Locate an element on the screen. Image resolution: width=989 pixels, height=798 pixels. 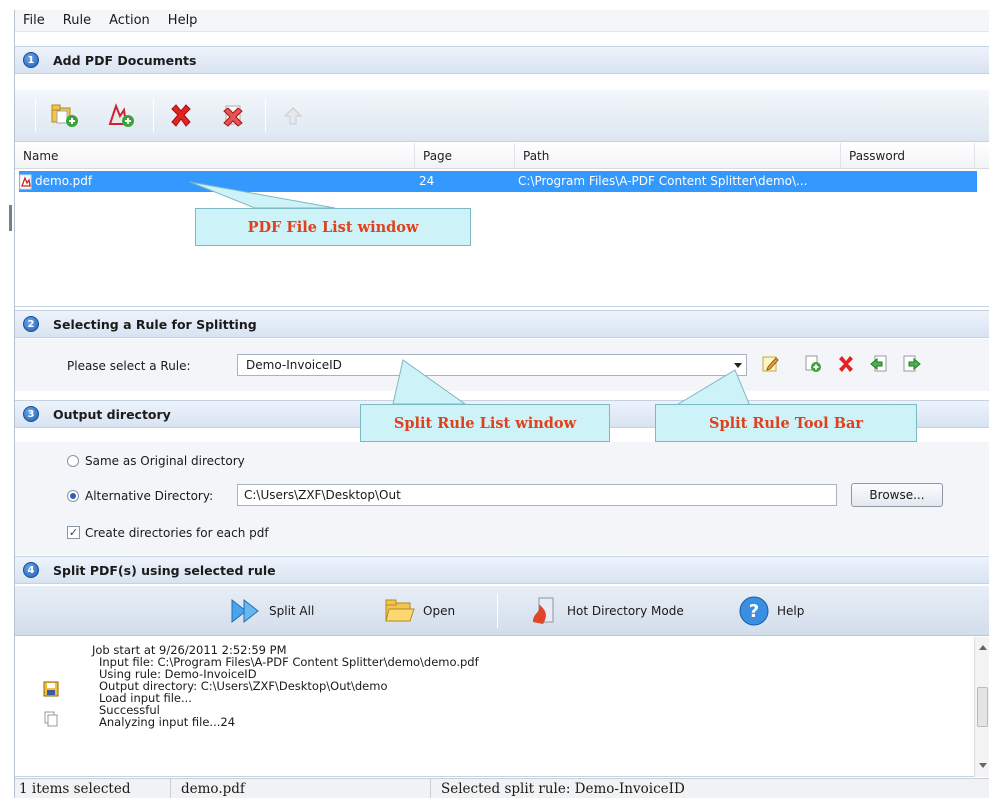
hot-directory-button: Hot Directory Mode is located at coordinates (605, 611).